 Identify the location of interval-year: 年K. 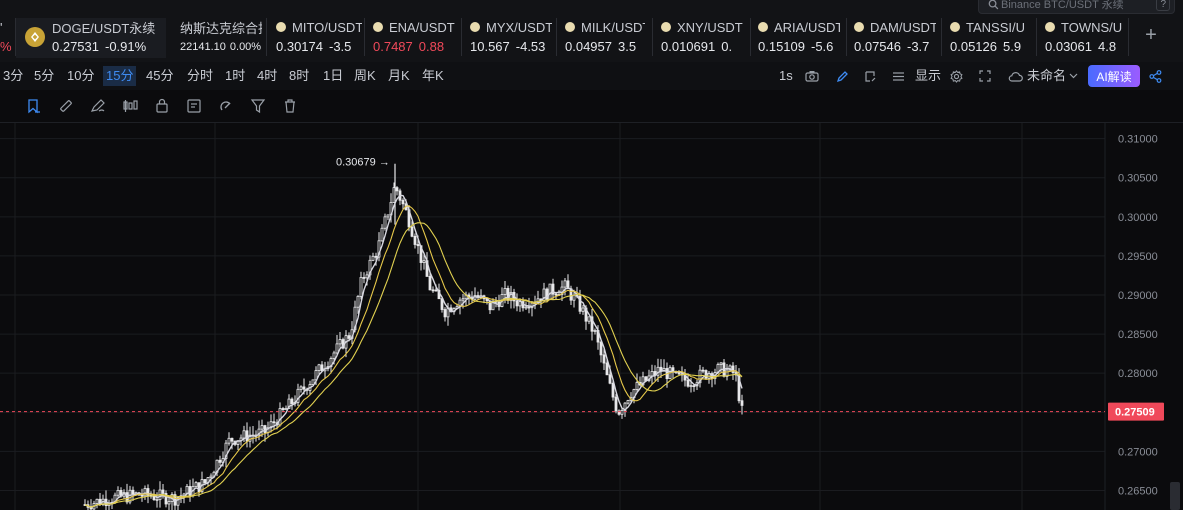
(433, 76).